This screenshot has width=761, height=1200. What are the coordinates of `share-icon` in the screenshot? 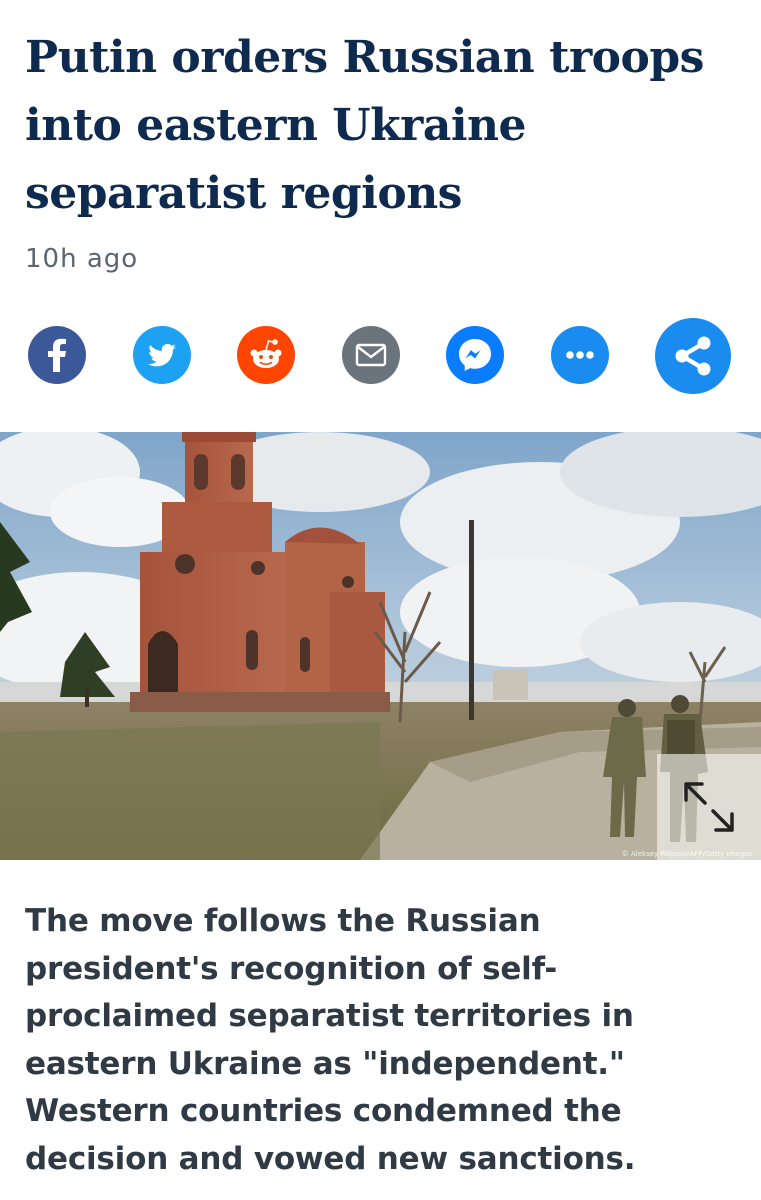 It's located at (693, 356).